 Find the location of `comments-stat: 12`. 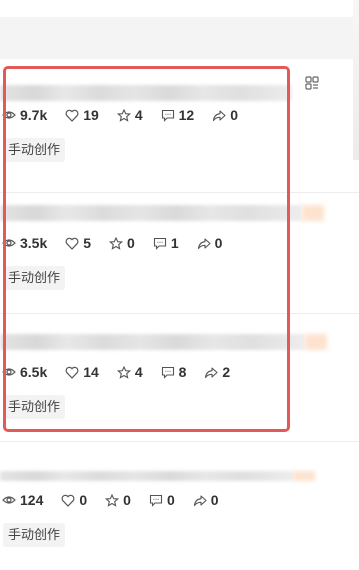

comments-stat: 12 is located at coordinates (178, 115).